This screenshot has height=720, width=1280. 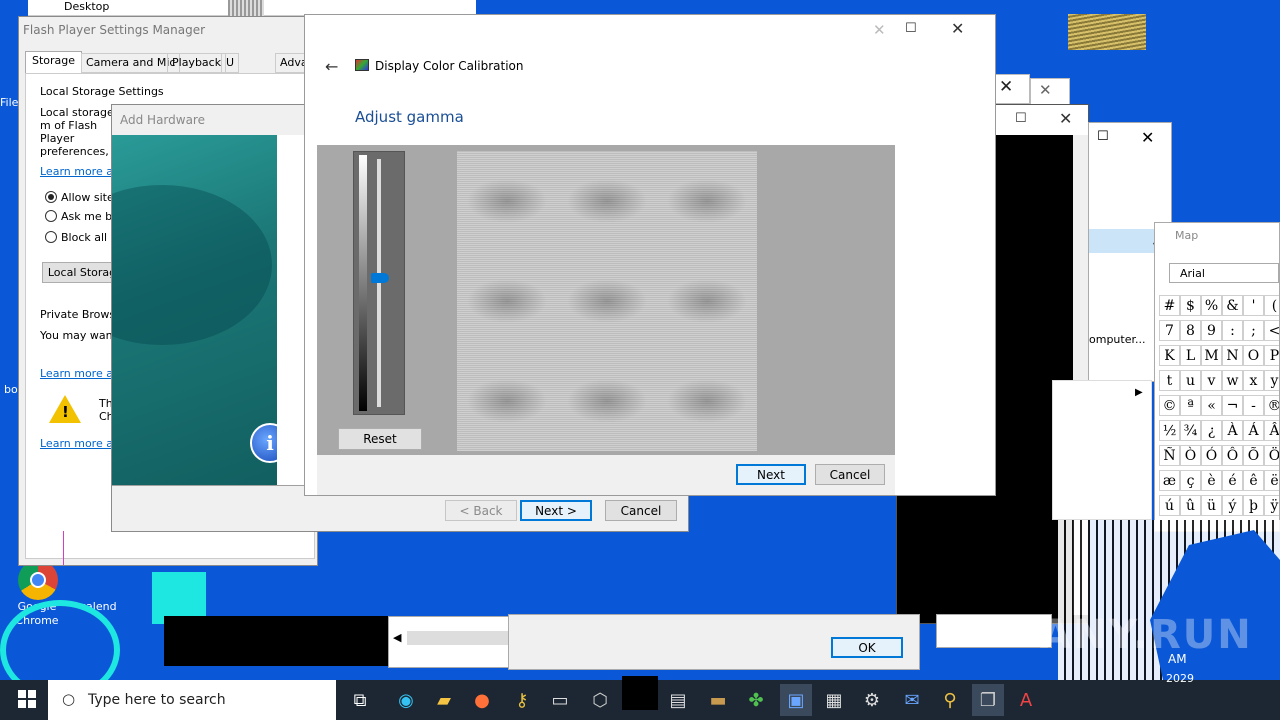 What do you see at coordinates (1190, 355) in the screenshot?
I see `char-cell: L` at bounding box center [1190, 355].